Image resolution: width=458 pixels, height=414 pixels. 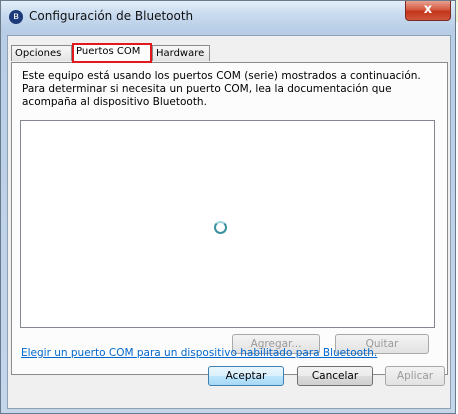 I want to click on apply-button: Aplicar, so click(x=415, y=376).